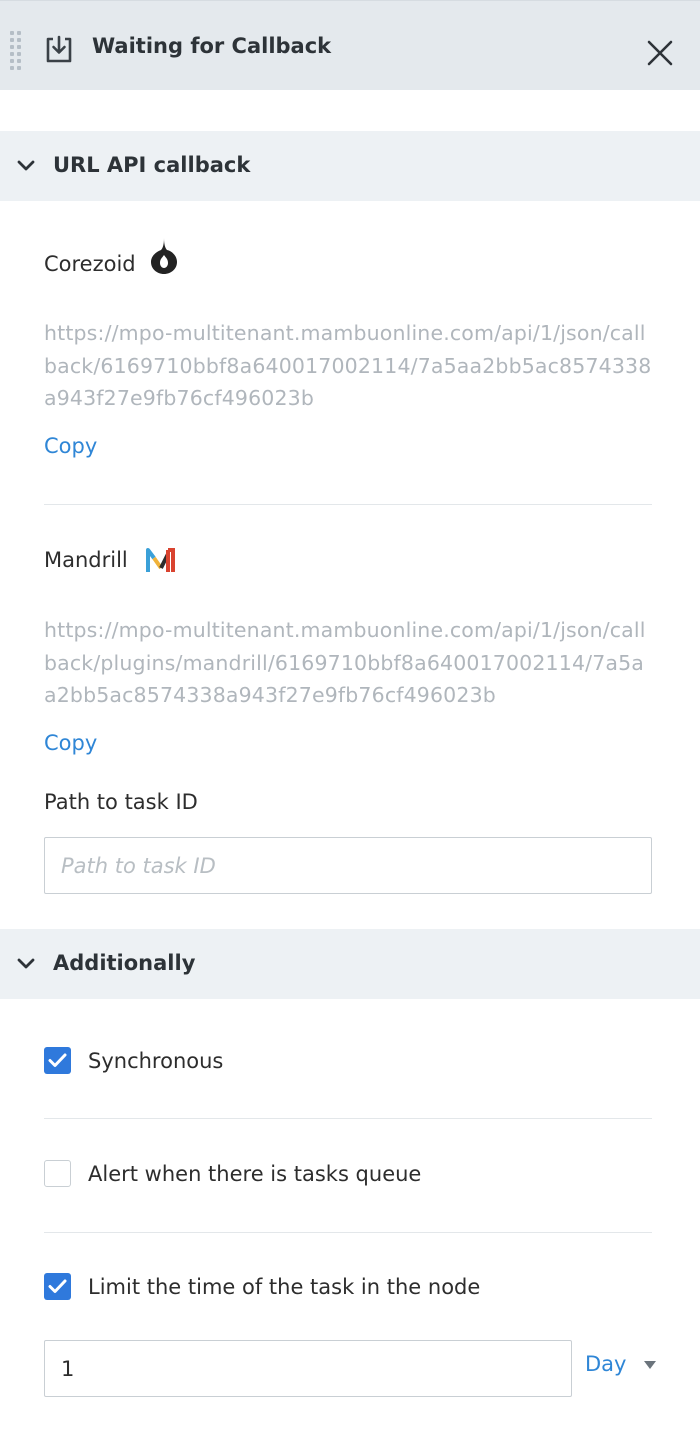  Describe the element at coordinates (350, 166) in the screenshot. I see `section-url-api-callback: URL API callback` at that location.